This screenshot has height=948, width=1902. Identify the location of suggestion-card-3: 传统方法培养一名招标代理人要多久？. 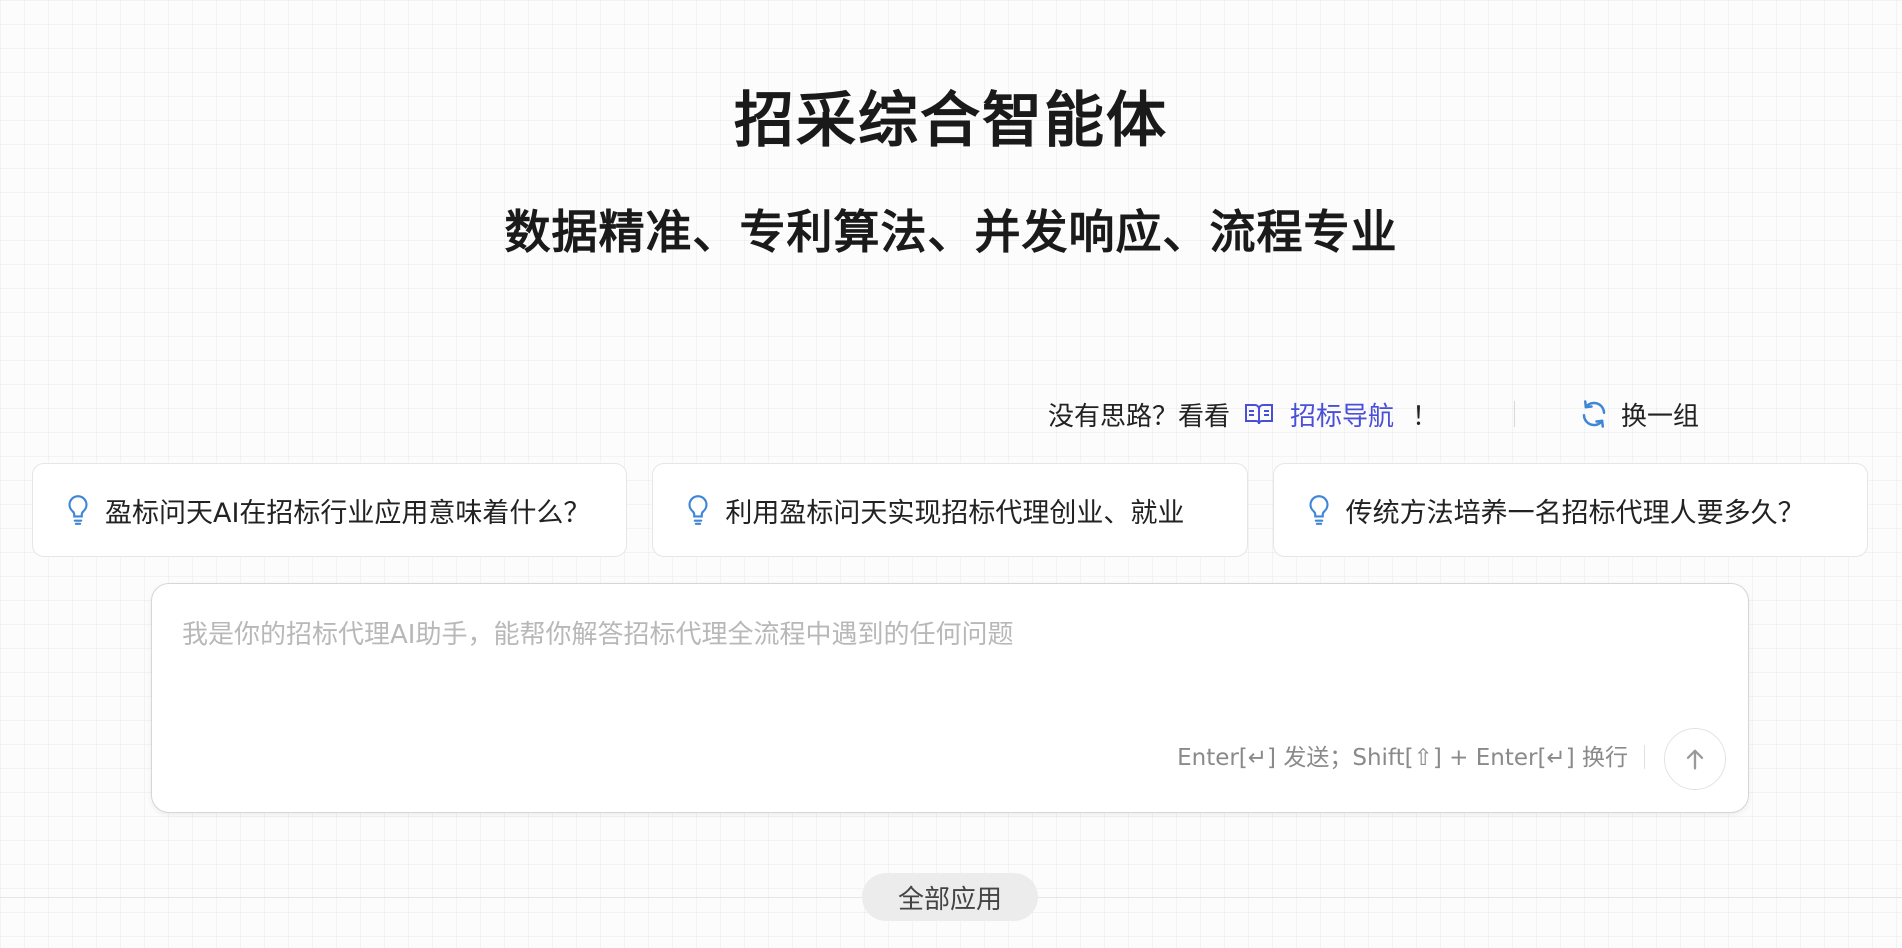
(1570, 510).